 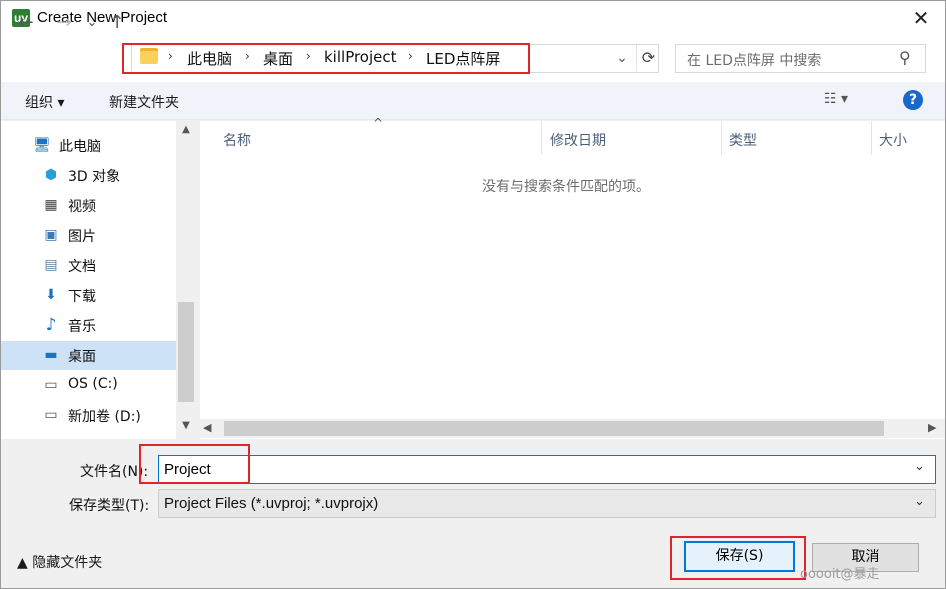 What do you see at coordinates (840, 574) in the screenshot?
I see `watermark-text: ooooit@暴走` at bounding box center [840, 574].